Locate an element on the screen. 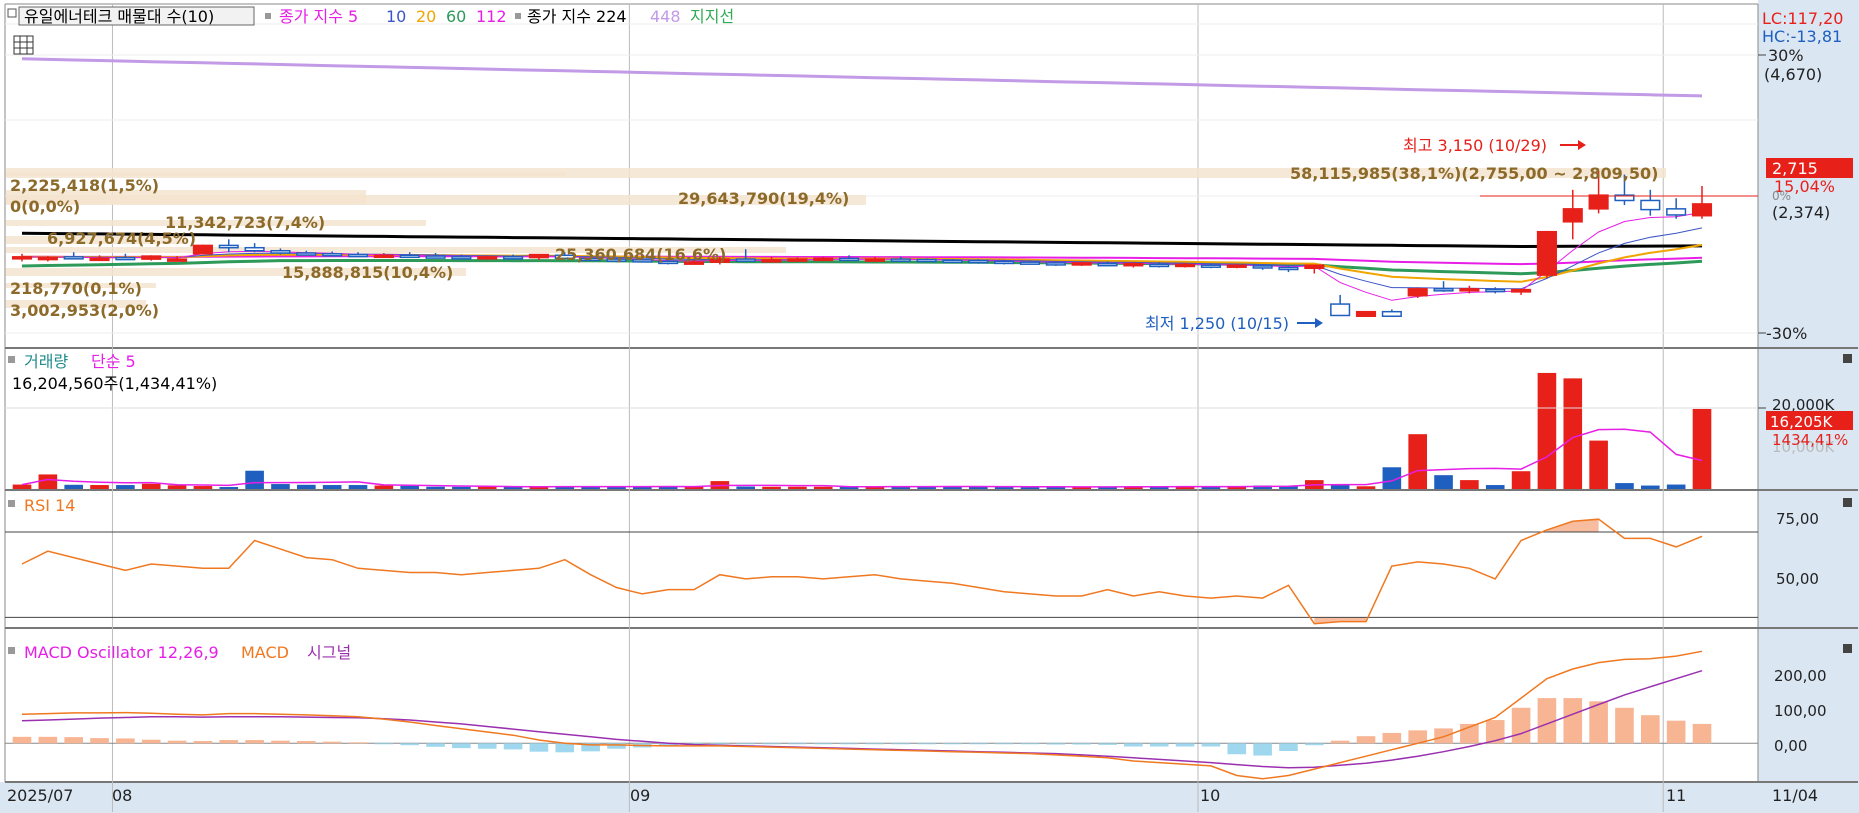  volume-close-icon is located at coordinates (1847, 358).